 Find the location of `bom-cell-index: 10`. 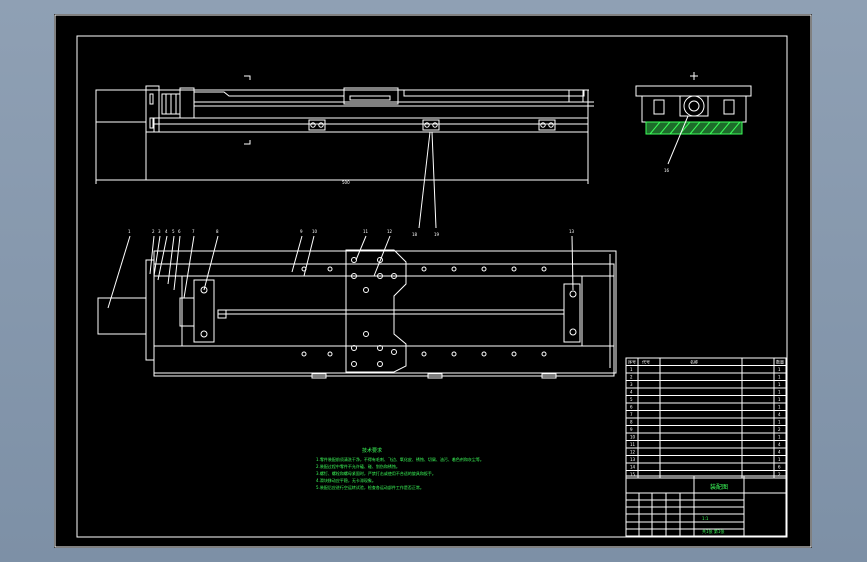

bom-cell-index: 10 is located at coordinates (633, 437).